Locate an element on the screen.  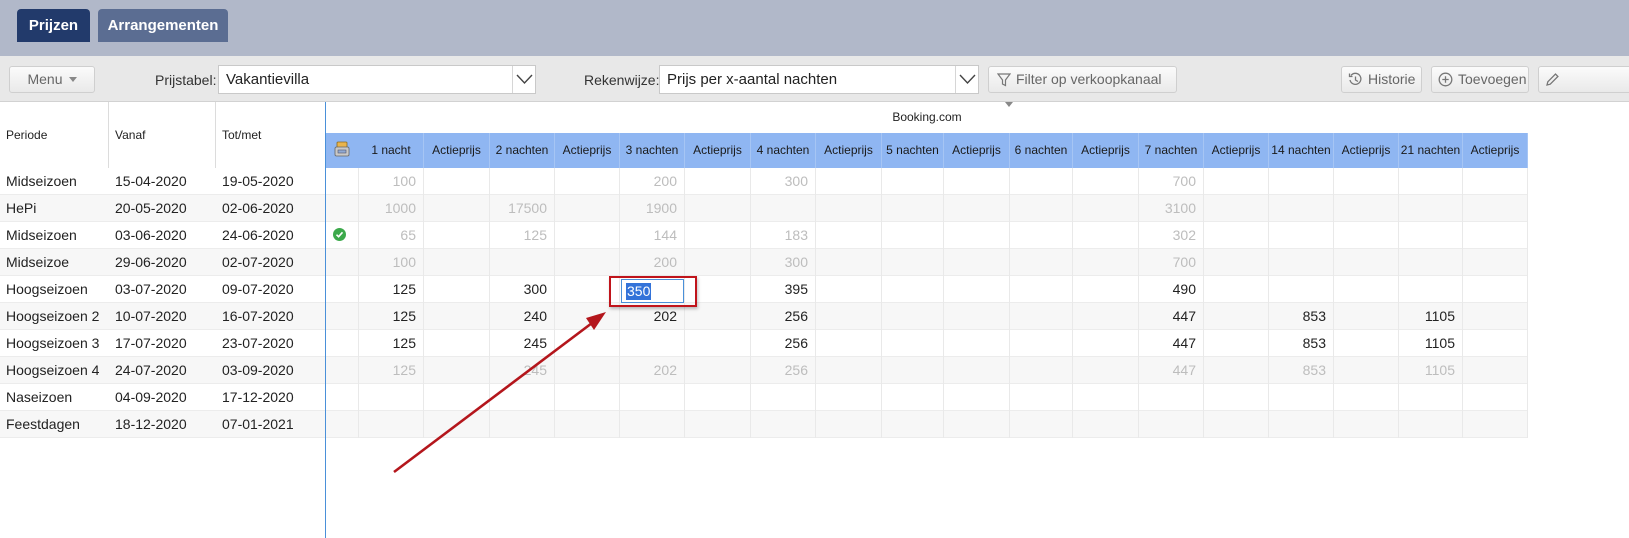
period-periode-cell: Feestdagen is located at coordinates (54, 424).